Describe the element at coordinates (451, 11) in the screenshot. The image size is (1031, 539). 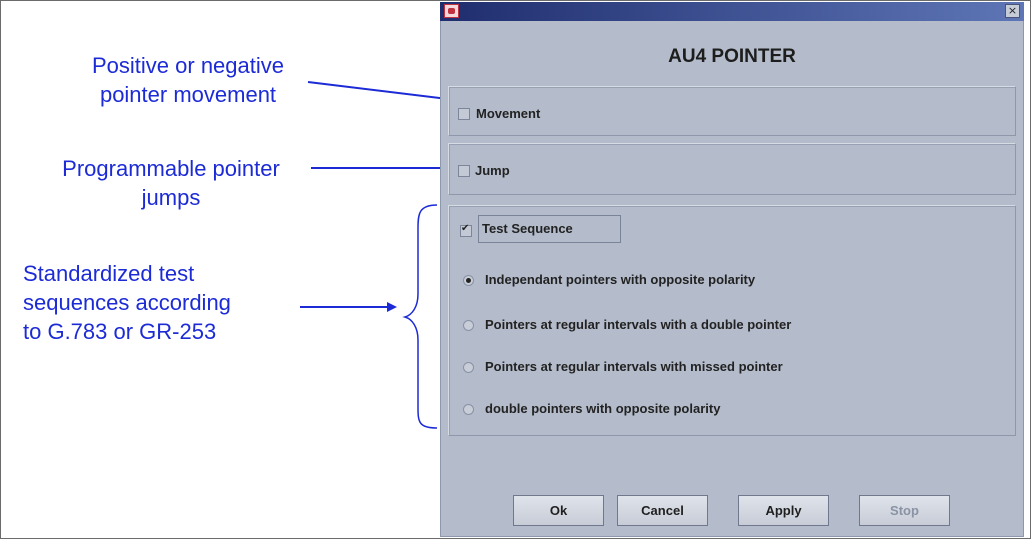
I see `app-icon` at that location.